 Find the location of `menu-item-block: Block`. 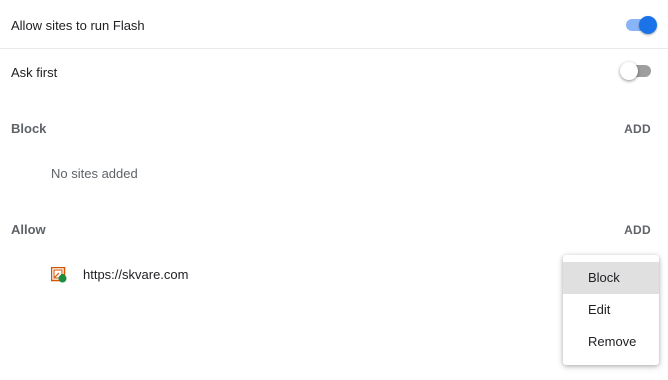

menu-item-block: Block is located at coordinates (611, 278).